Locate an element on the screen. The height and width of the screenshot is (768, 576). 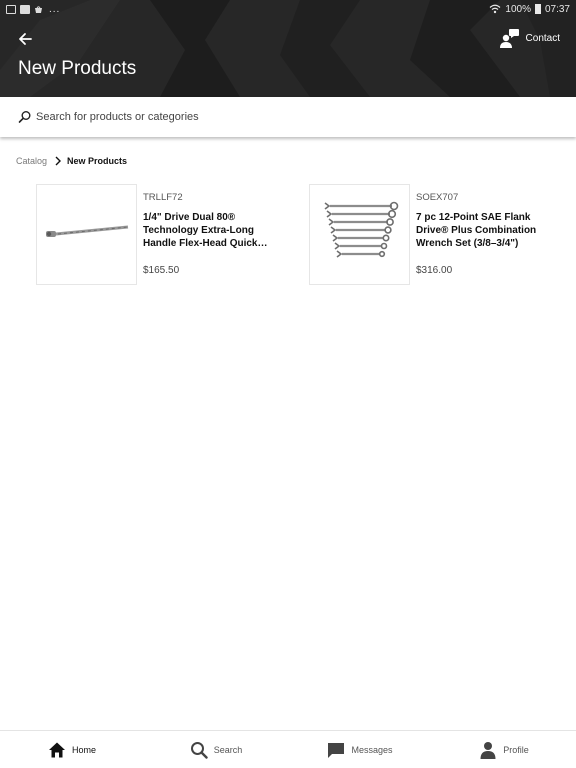
bottom-nav: Home Search Messages Profile is located at coordinates (288, 749).